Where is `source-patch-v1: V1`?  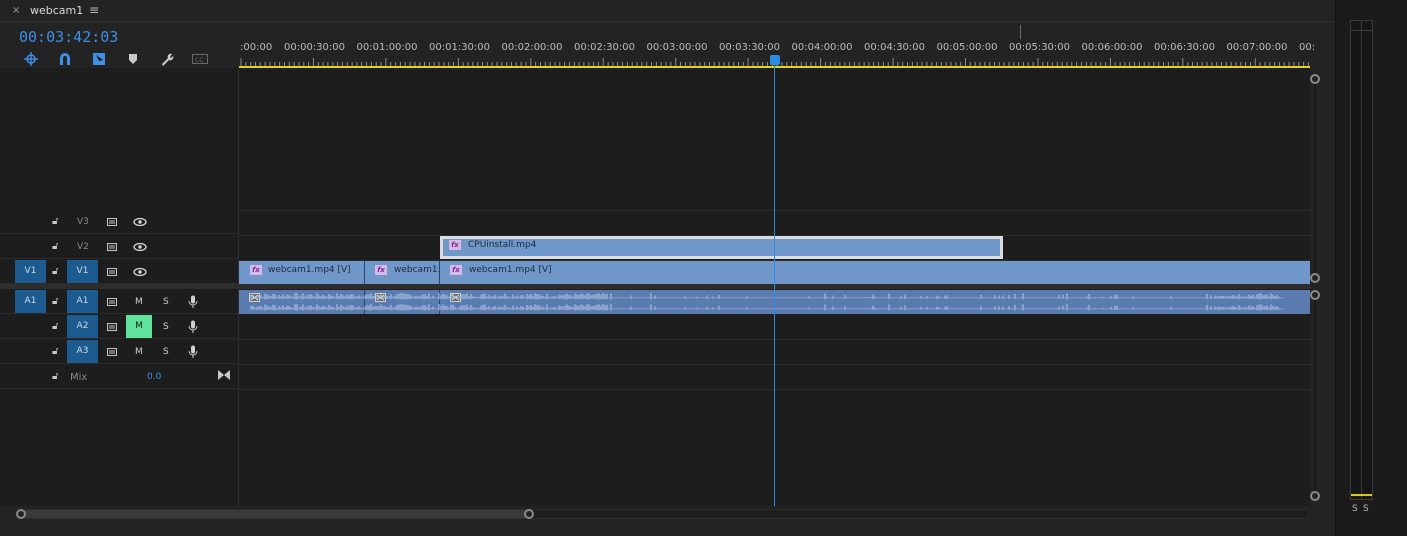 source-patch-v1: V1 is located at coordinates (30, 271).